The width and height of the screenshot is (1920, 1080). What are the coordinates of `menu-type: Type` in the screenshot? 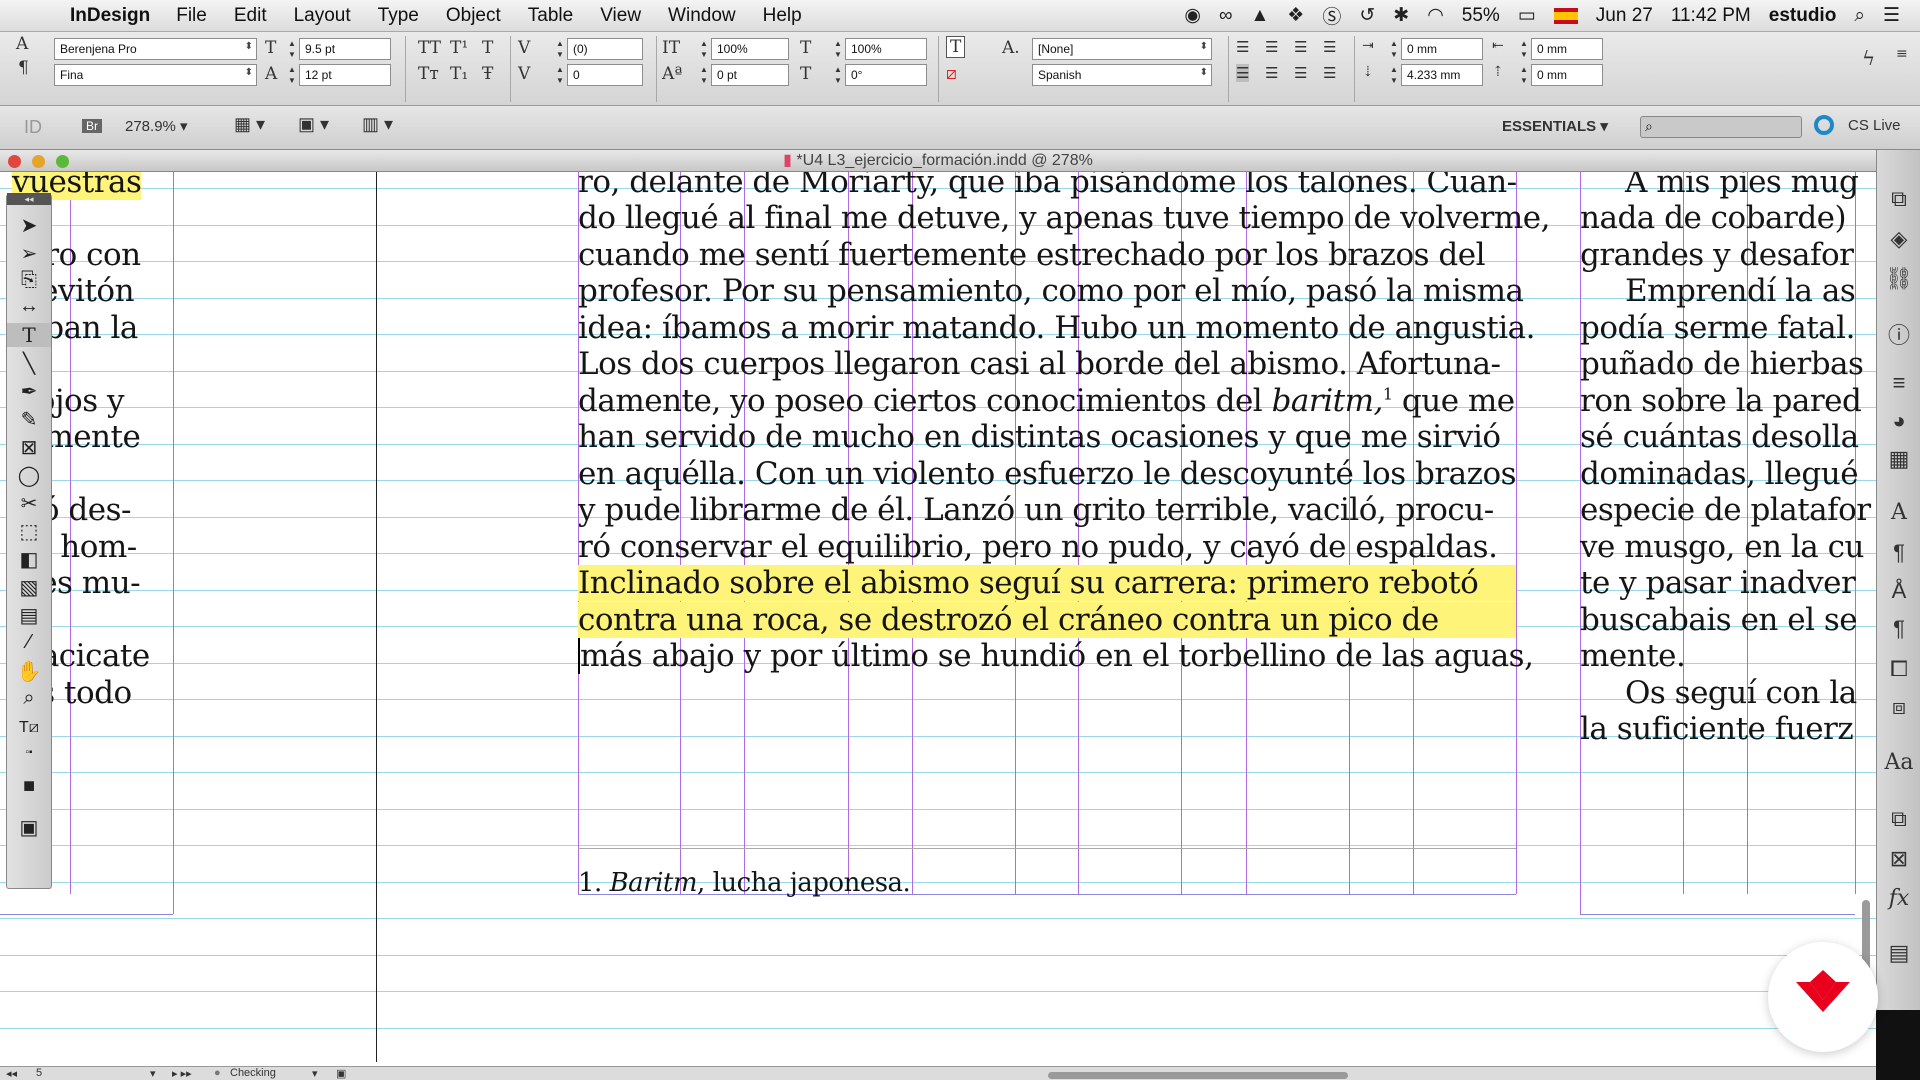 It's located at (398, 16).